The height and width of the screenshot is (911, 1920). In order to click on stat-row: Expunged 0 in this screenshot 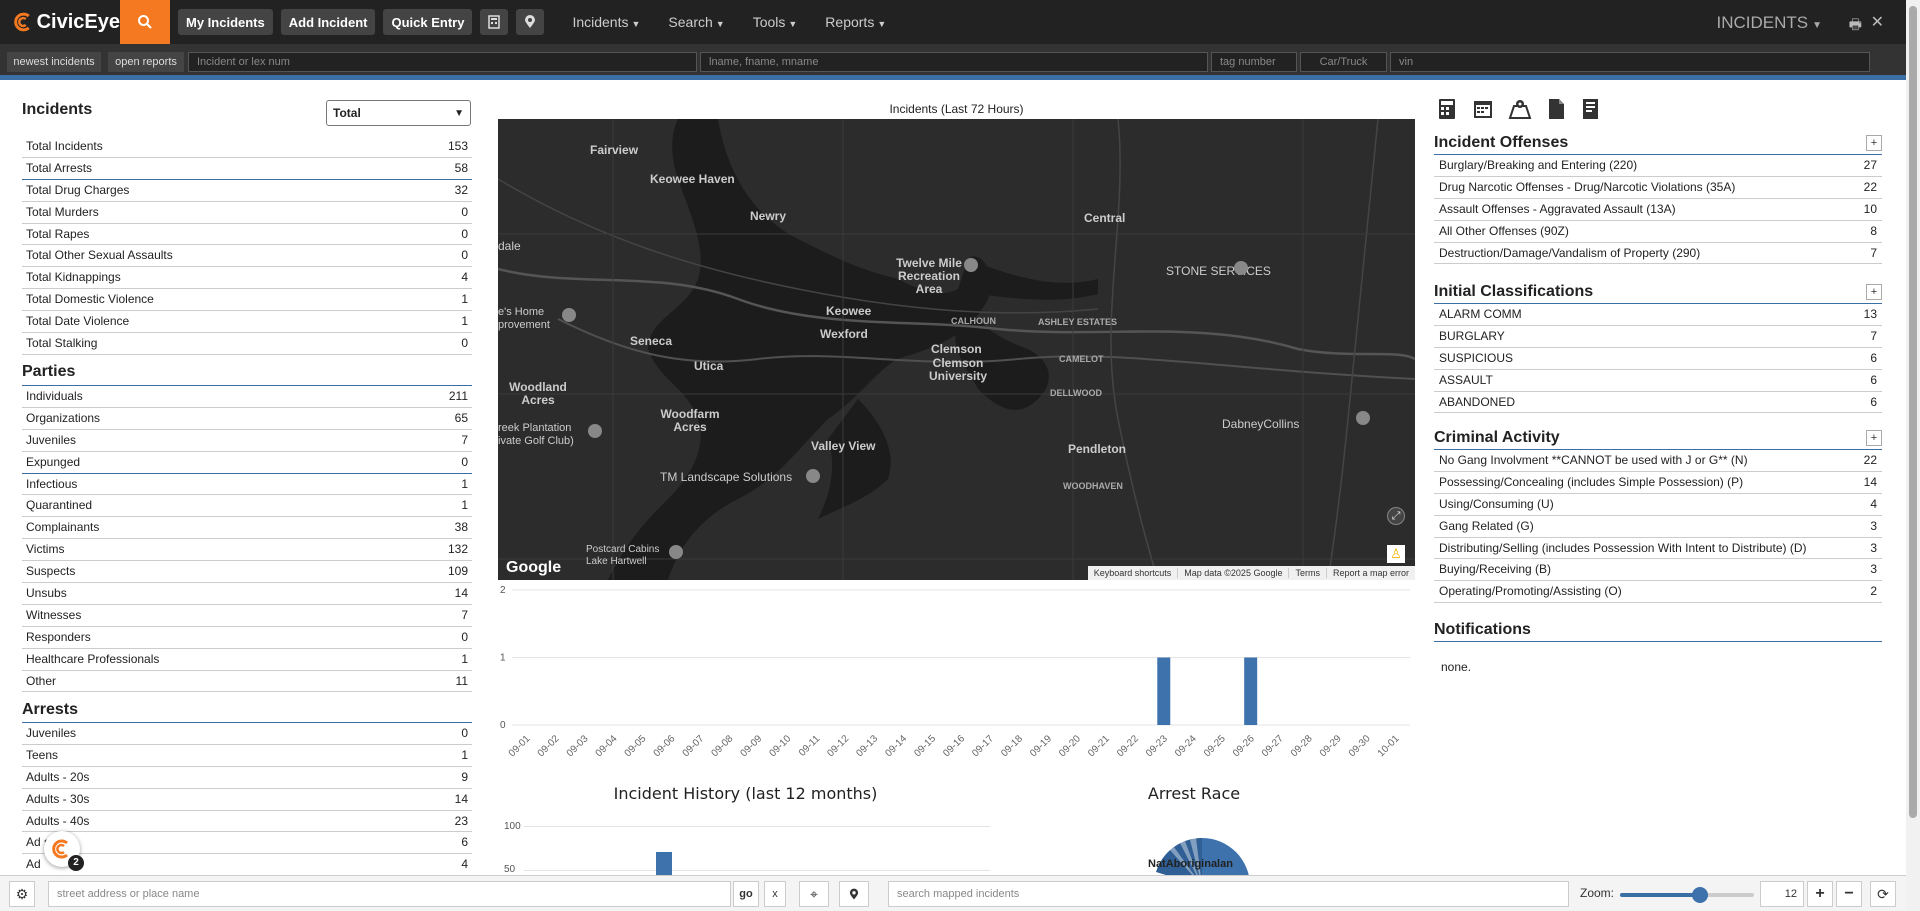, I will do `click(247, 463)`.